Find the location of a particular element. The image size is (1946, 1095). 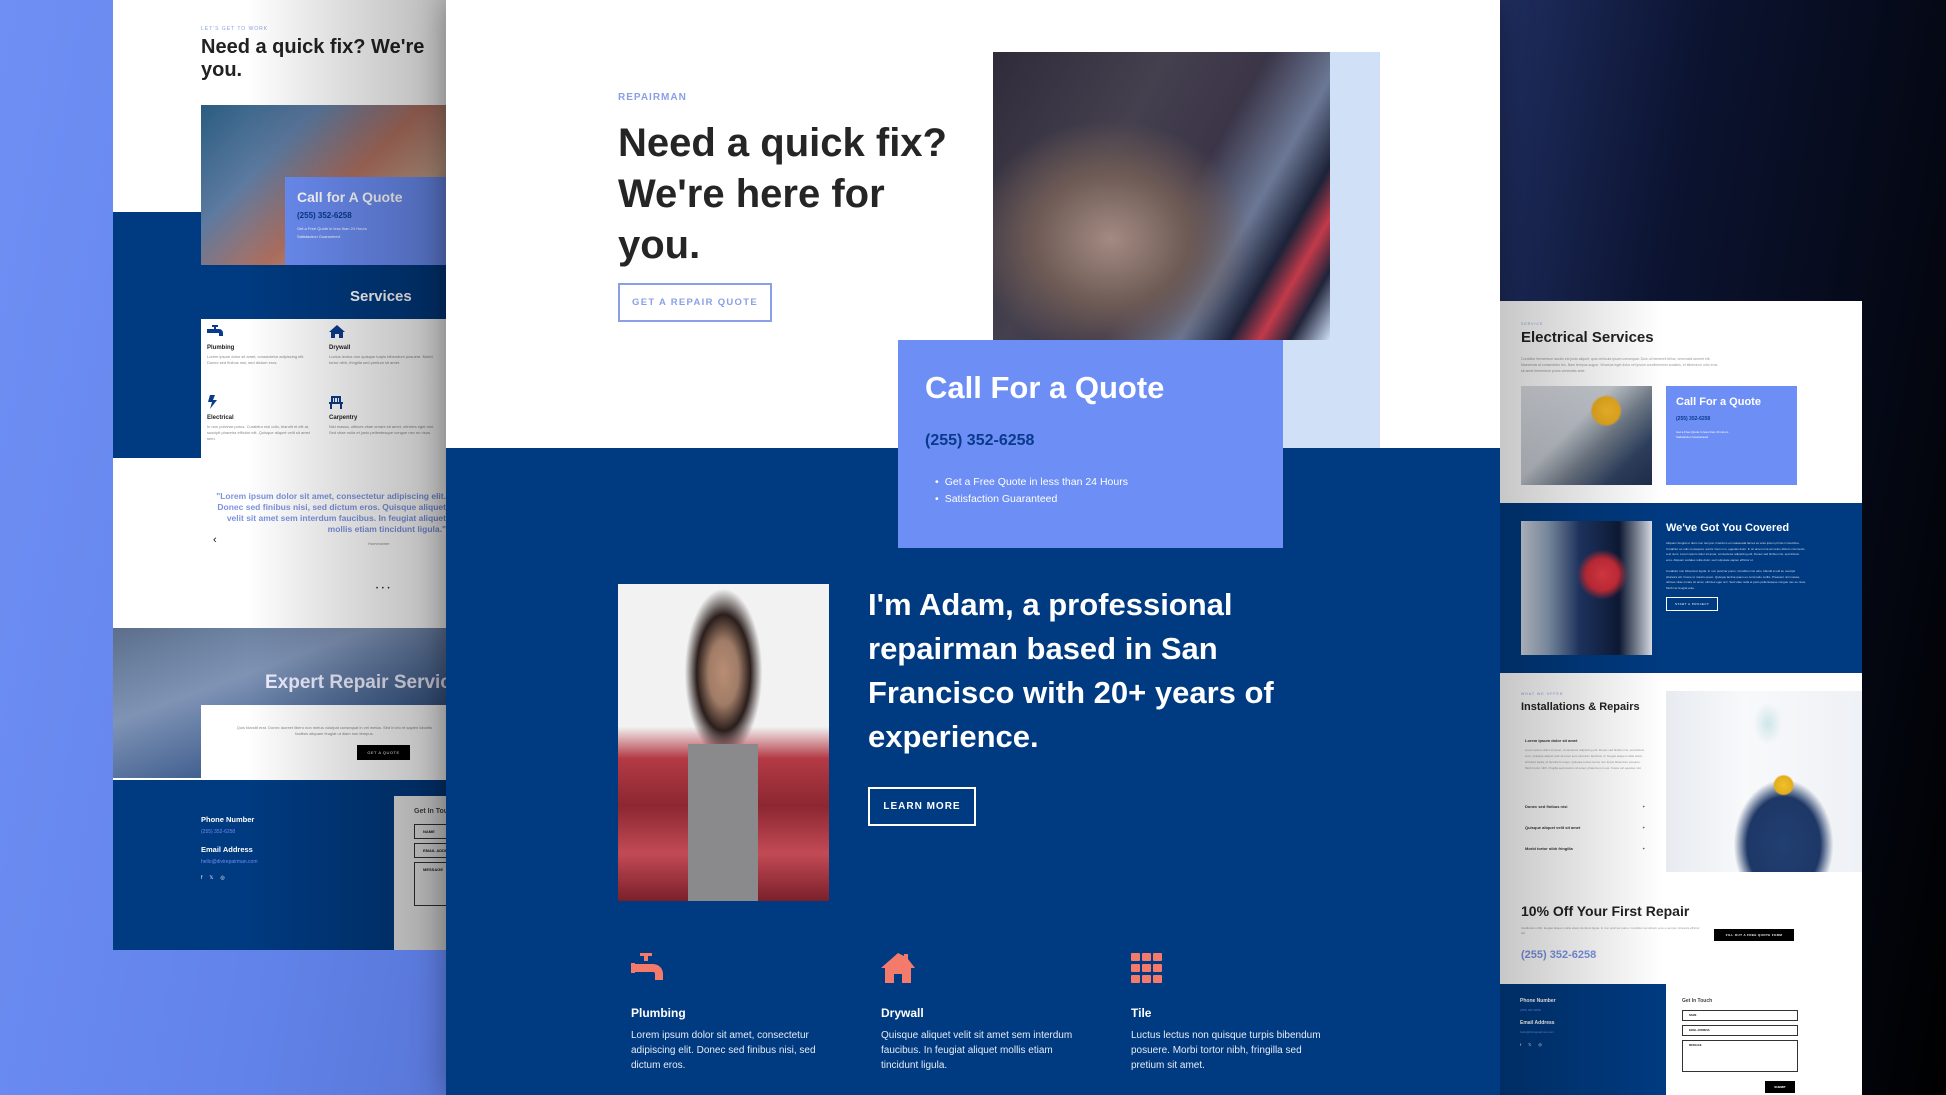

accordion-title: Morbi tortor nibh fringilla is located at coordinates (1549, 848).